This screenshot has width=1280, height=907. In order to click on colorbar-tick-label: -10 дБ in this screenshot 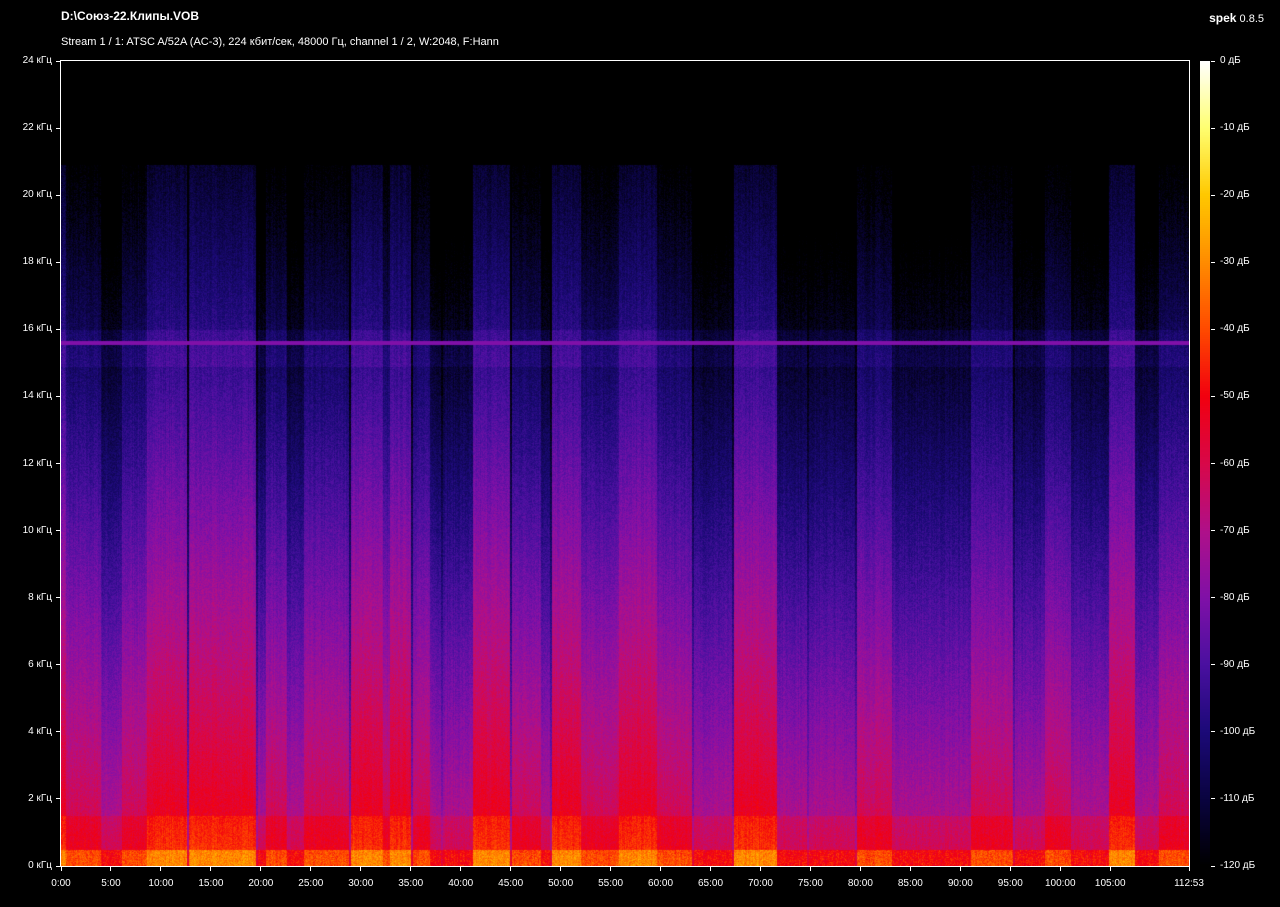, I will do `click(1235, 128)`.